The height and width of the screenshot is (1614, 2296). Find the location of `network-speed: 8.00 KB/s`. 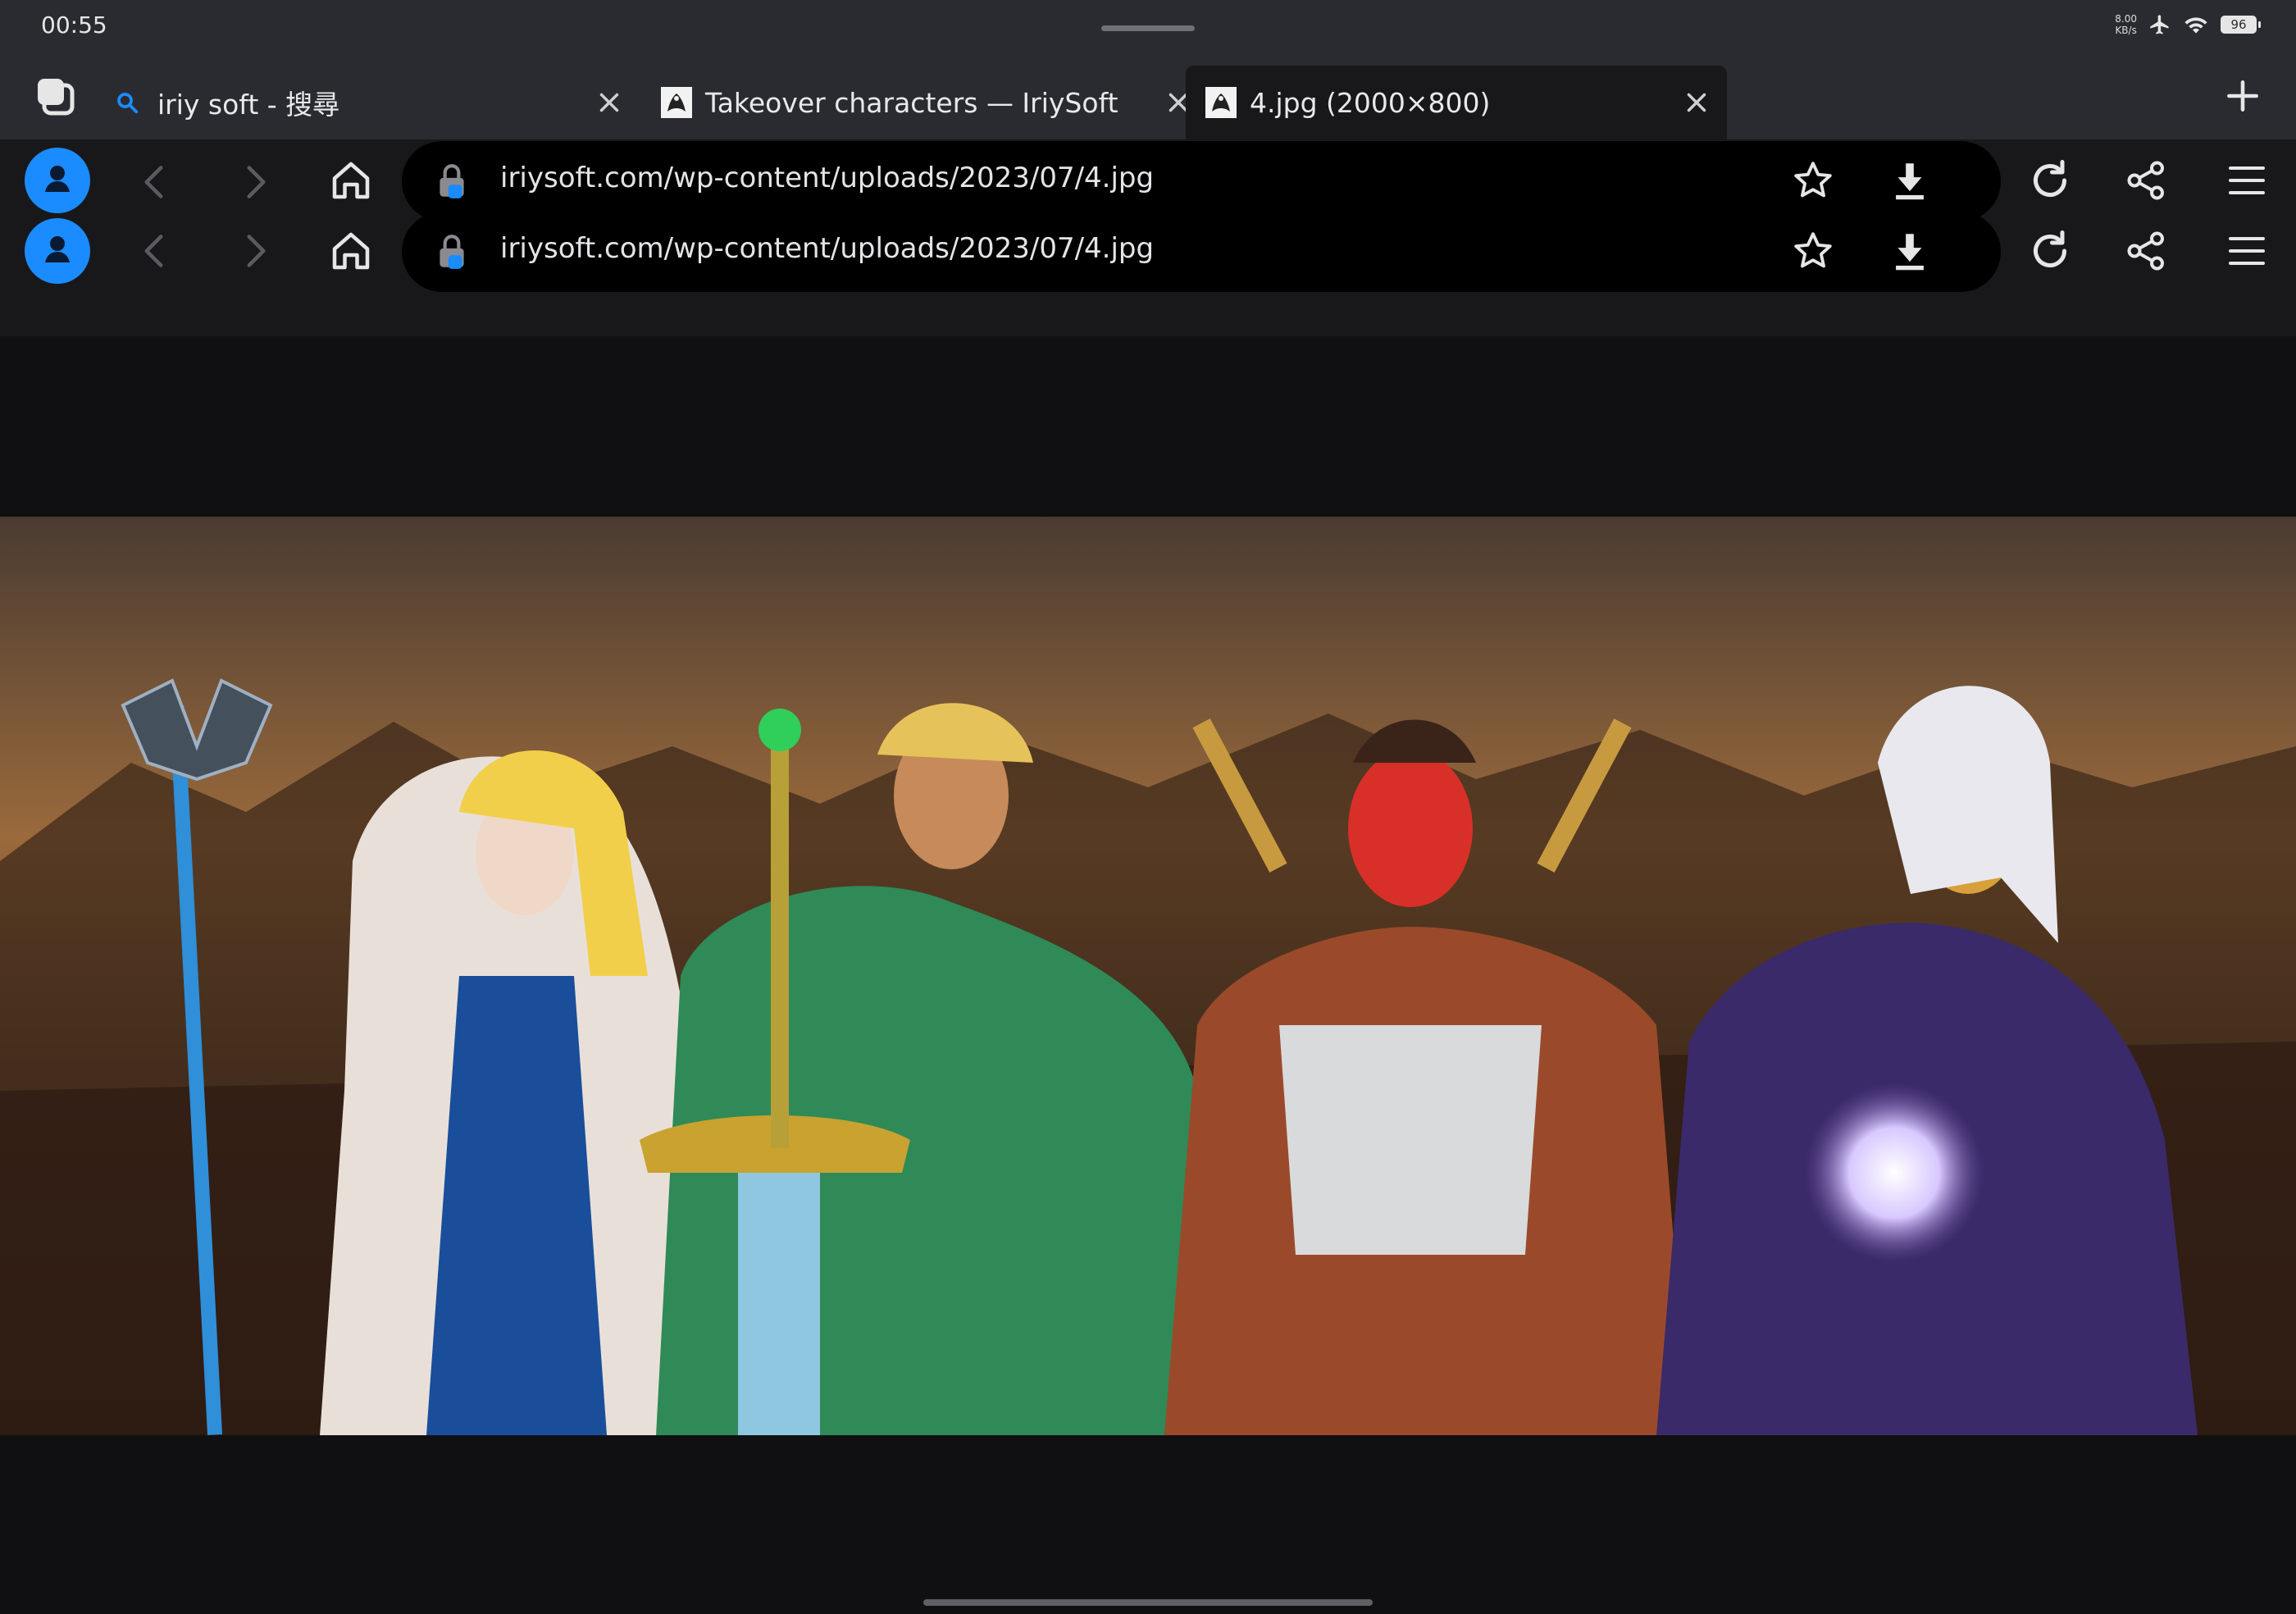

network-speed: 8.00 KB/s is located at coordinates (2126, 24).